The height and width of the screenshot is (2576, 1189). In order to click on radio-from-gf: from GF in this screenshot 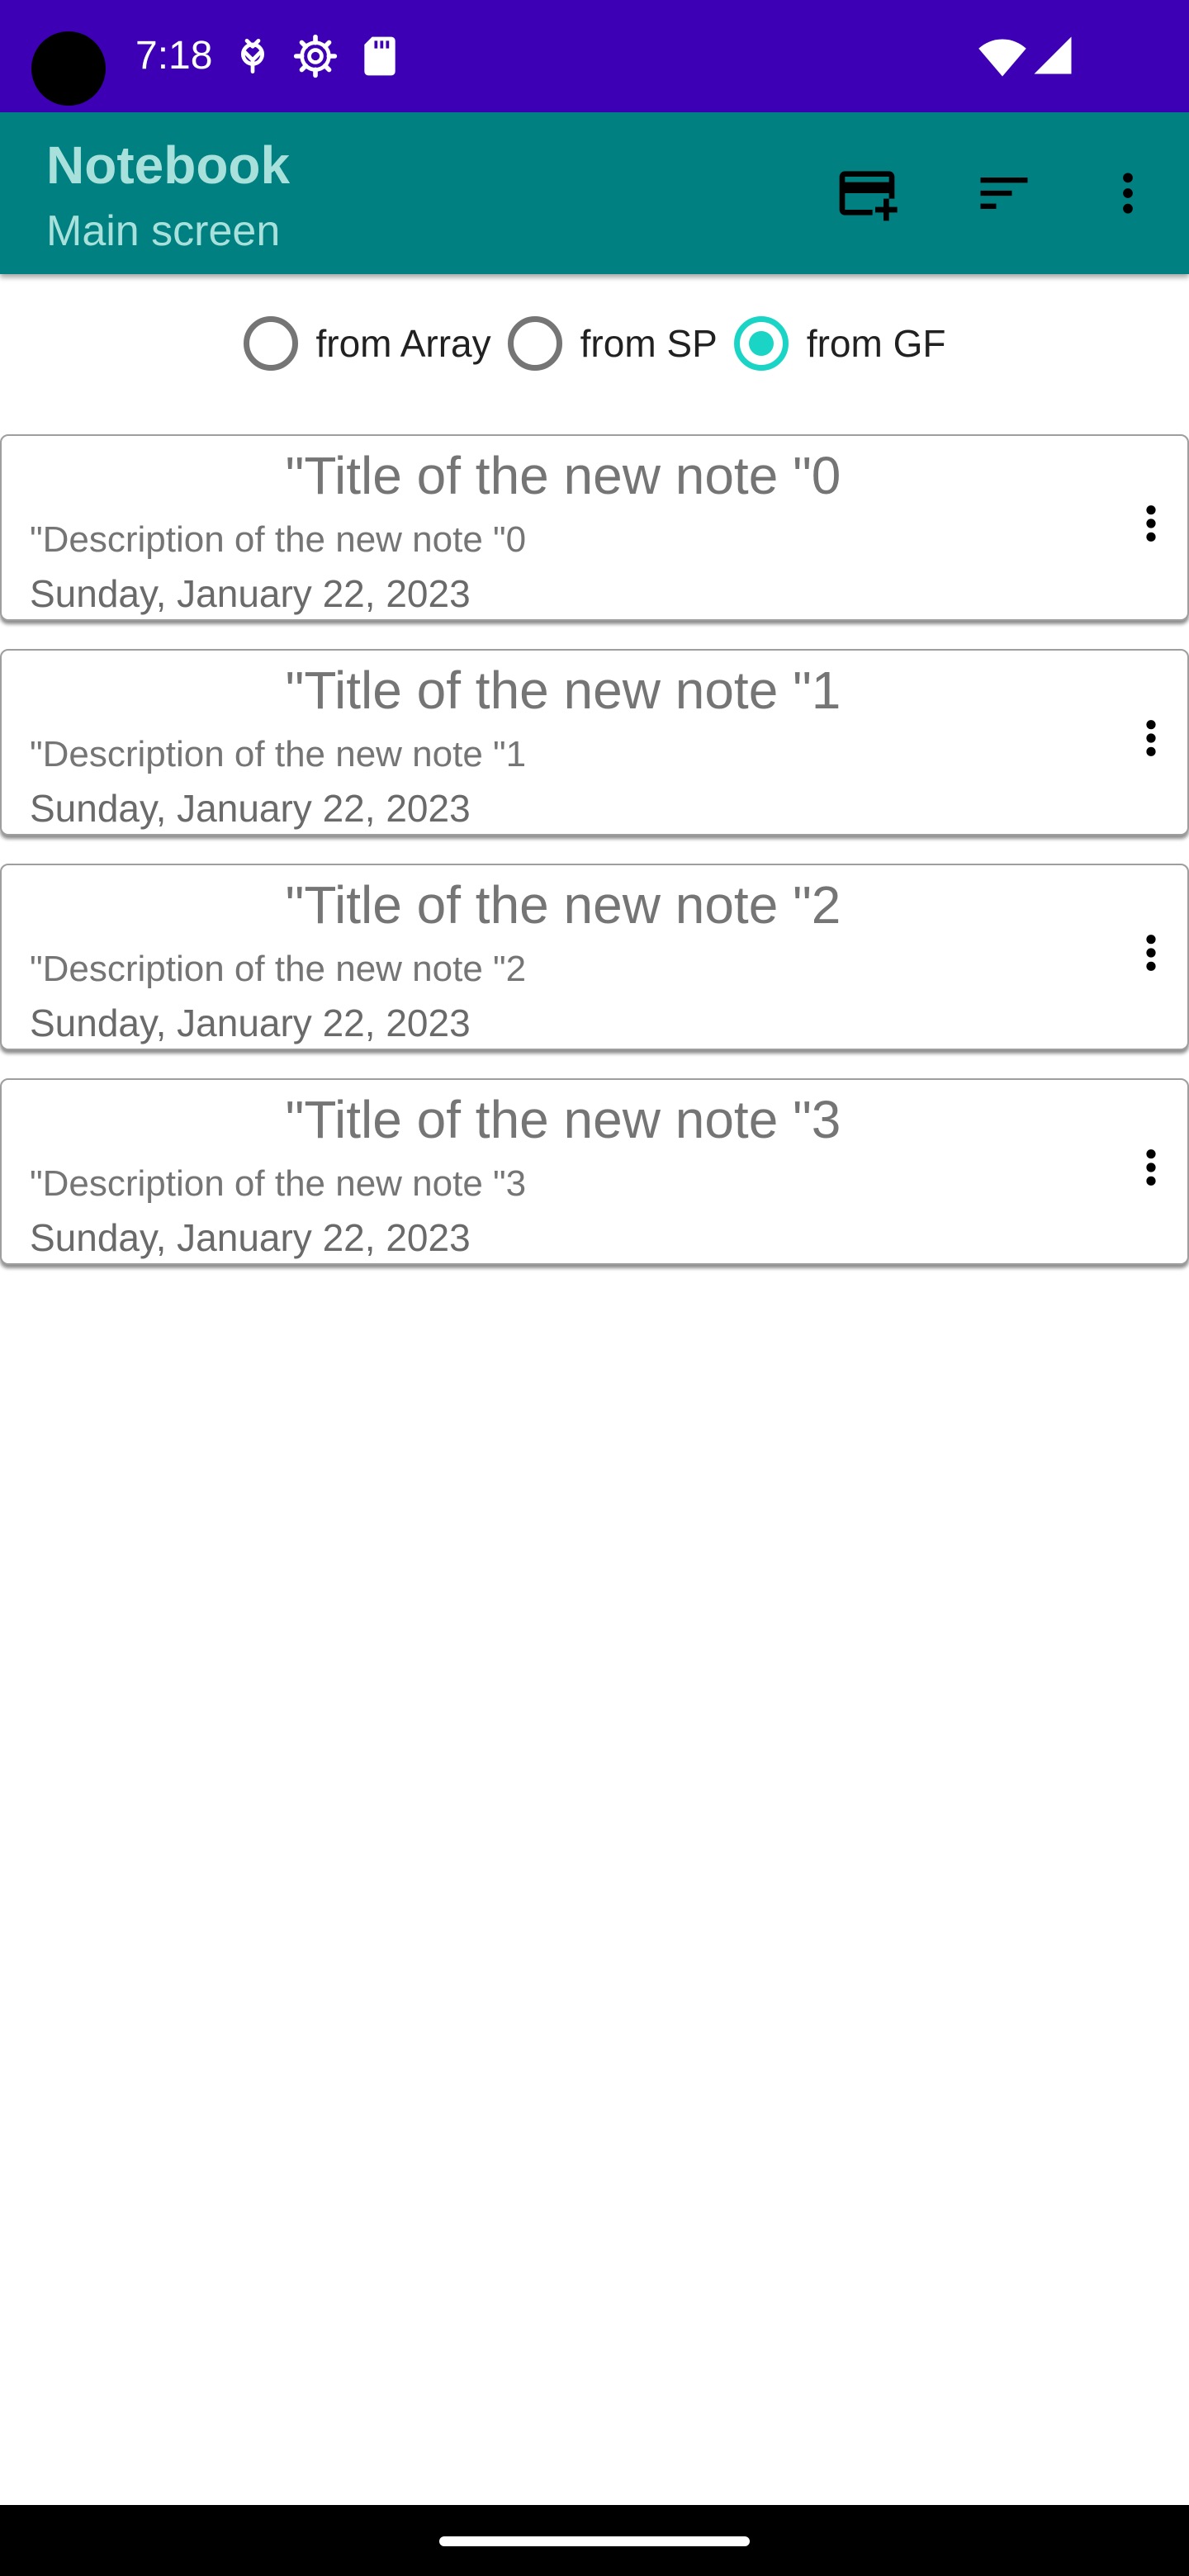, I will do `click(839, 343)`.